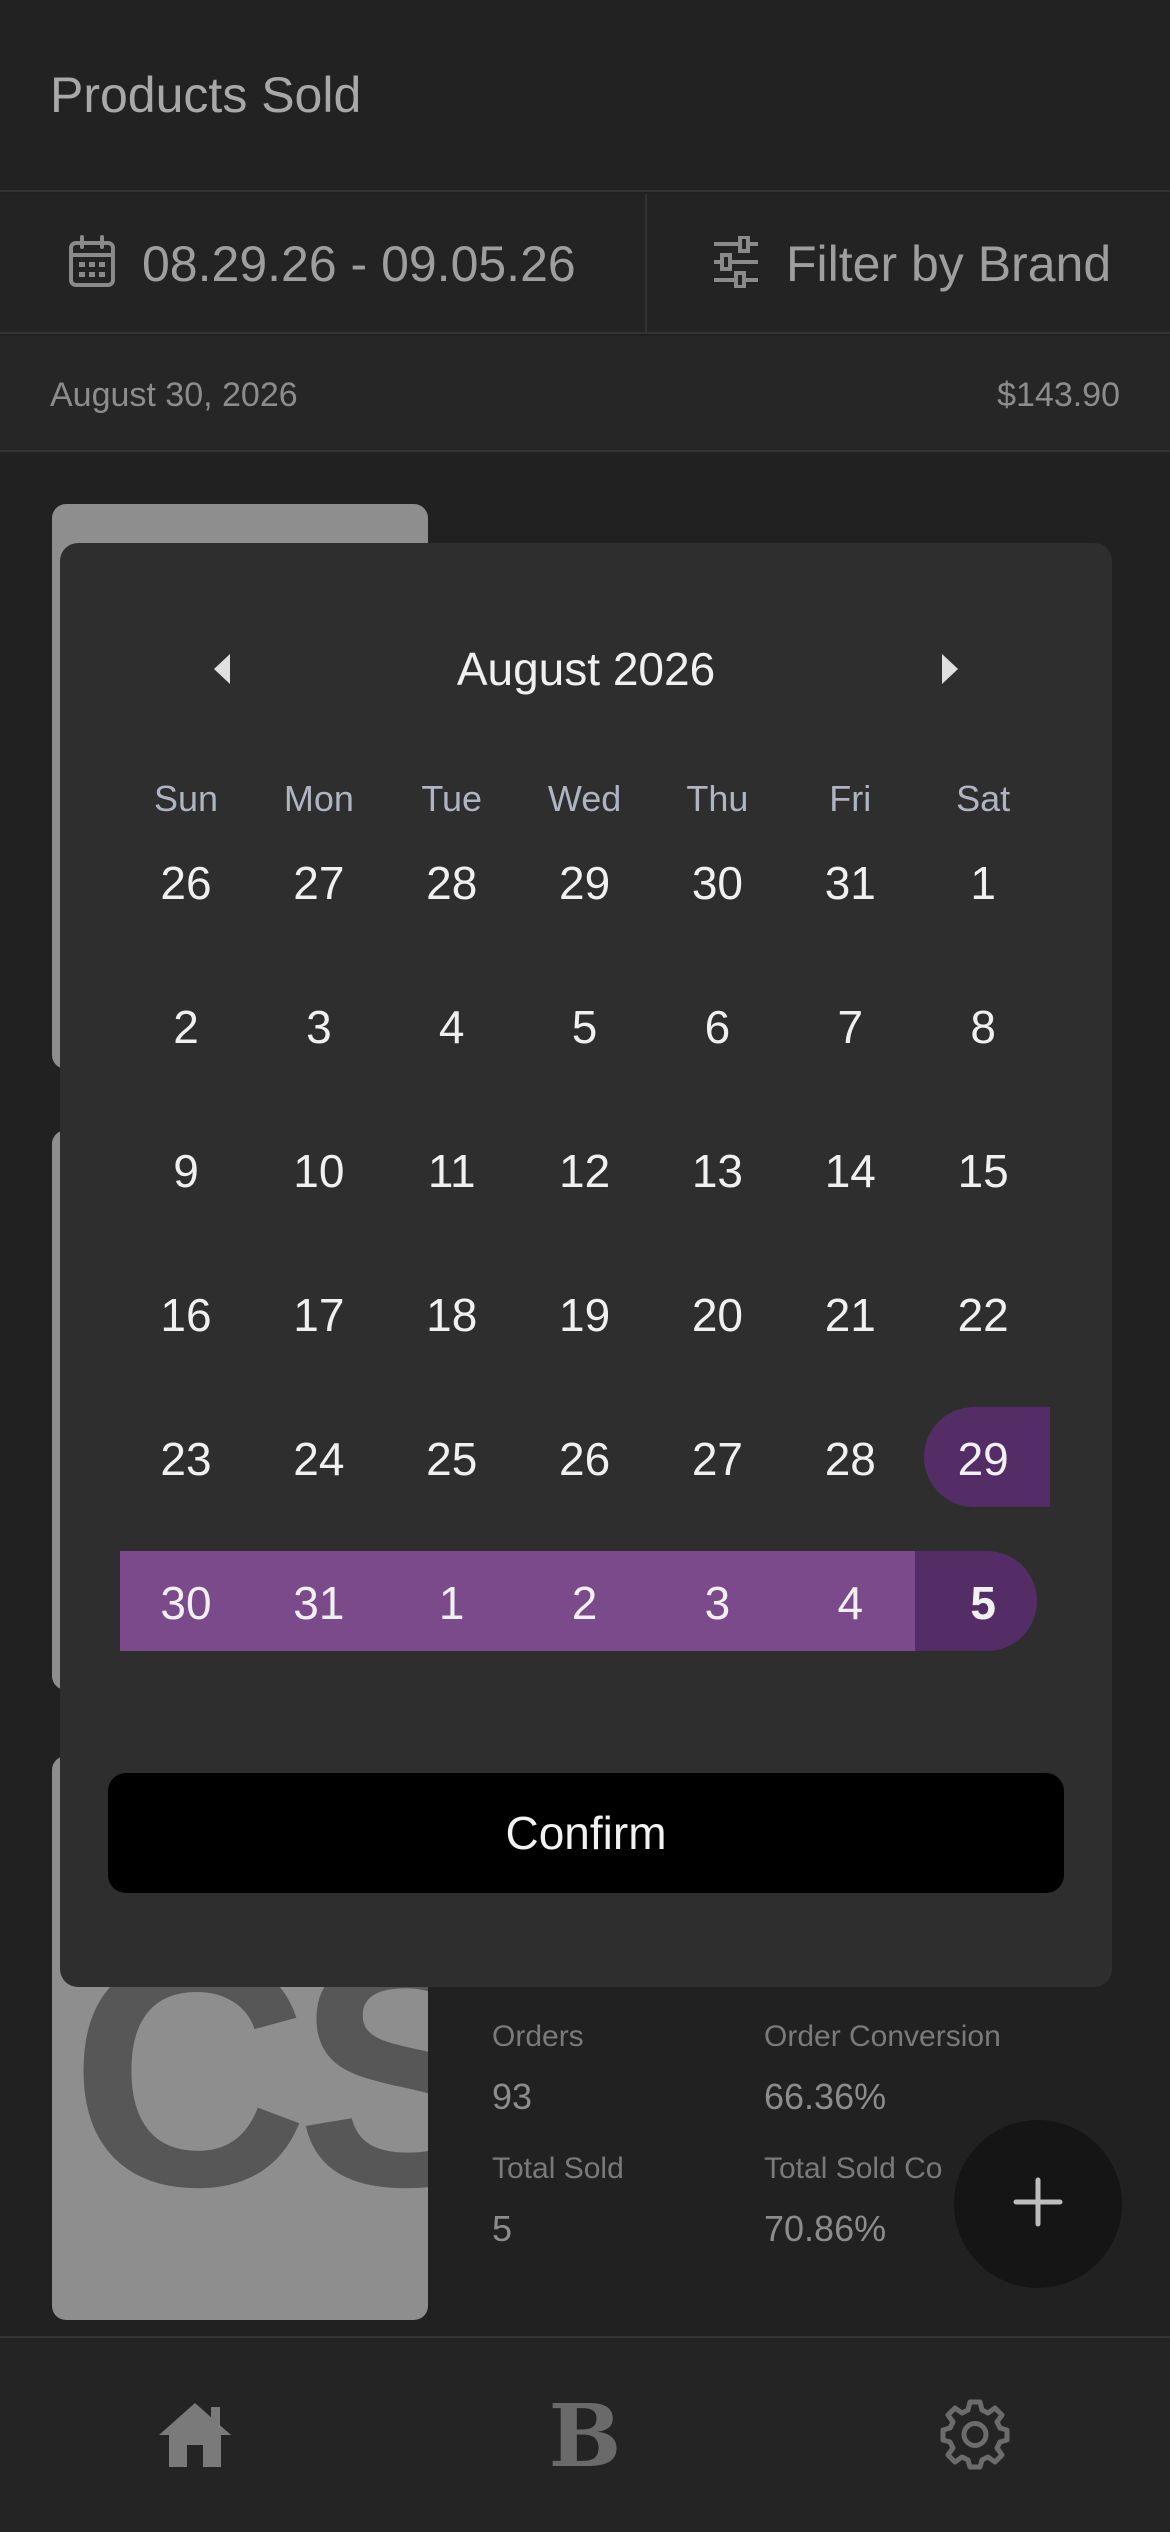 The height and width of the screenshot is (2532, 1170). I want to click on calendar-day: 11, so click(452, 1171).